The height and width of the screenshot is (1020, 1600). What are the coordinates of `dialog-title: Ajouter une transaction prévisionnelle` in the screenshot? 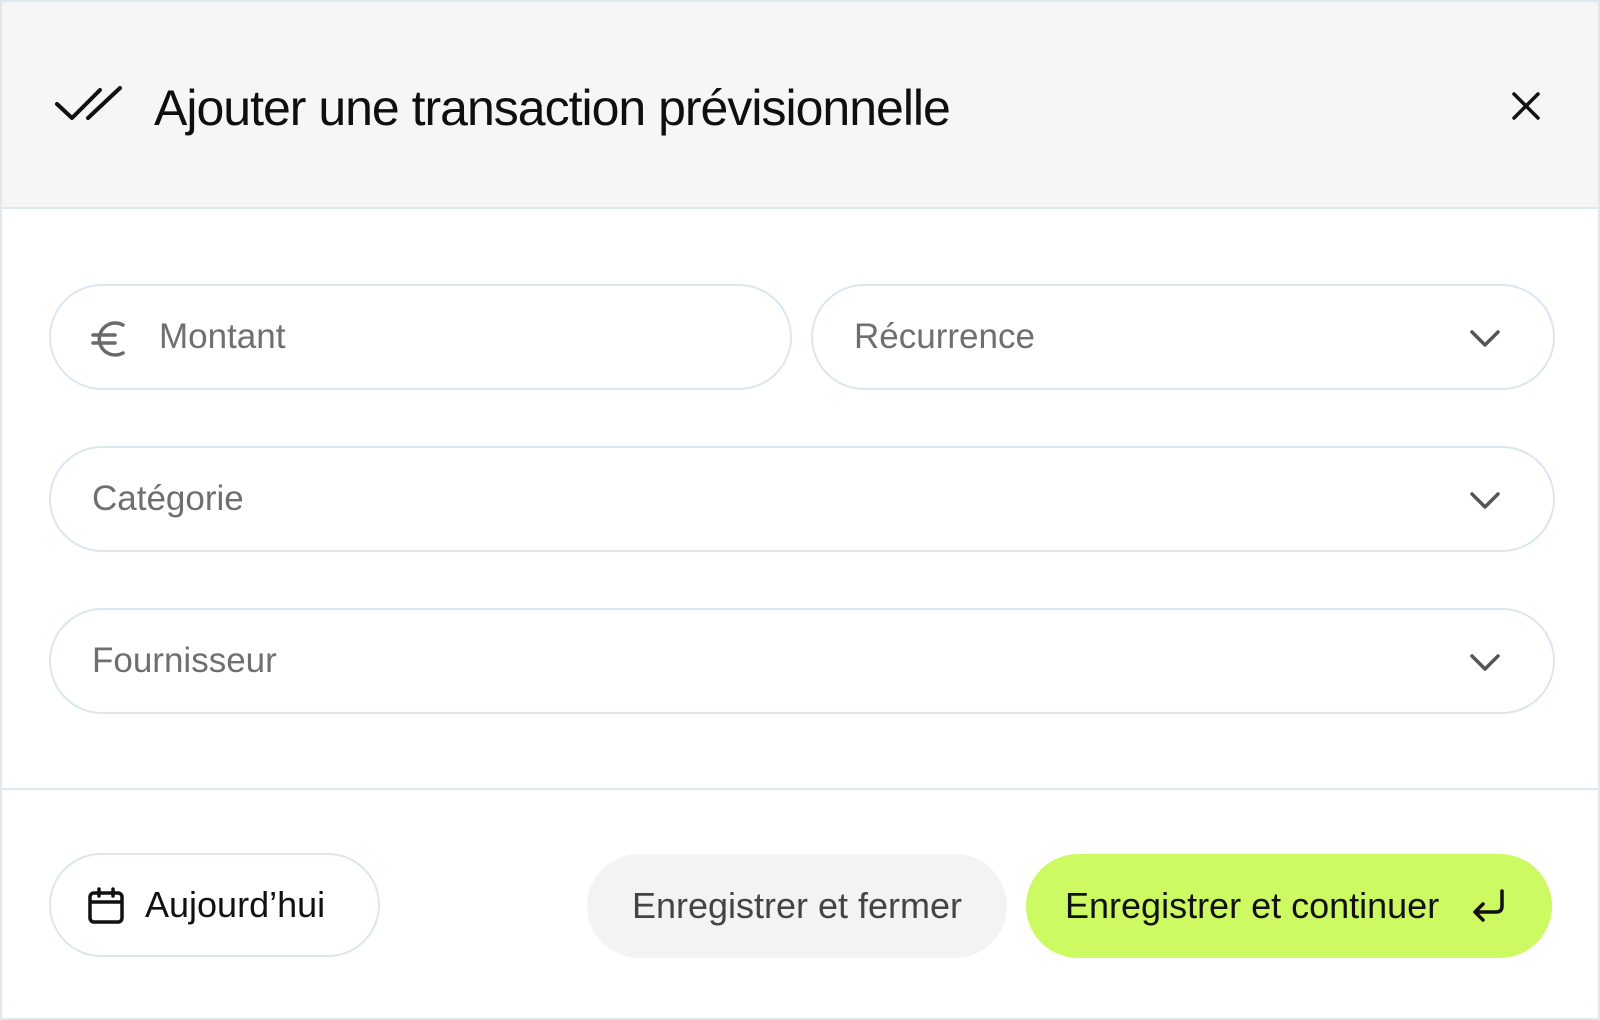 It's located at (552, 108).